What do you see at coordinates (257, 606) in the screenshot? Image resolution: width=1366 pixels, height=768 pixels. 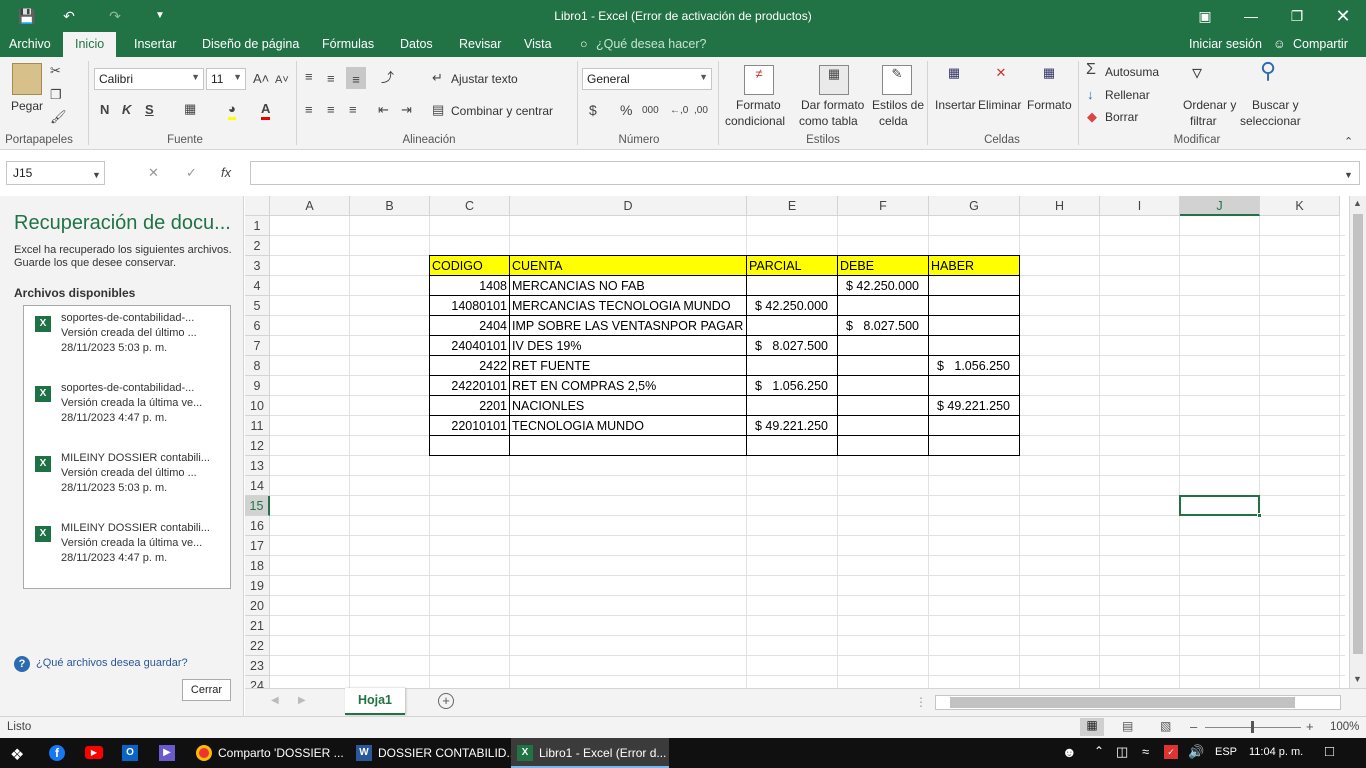 I see `row-header-20: 20` at bounding box center [257, 606].